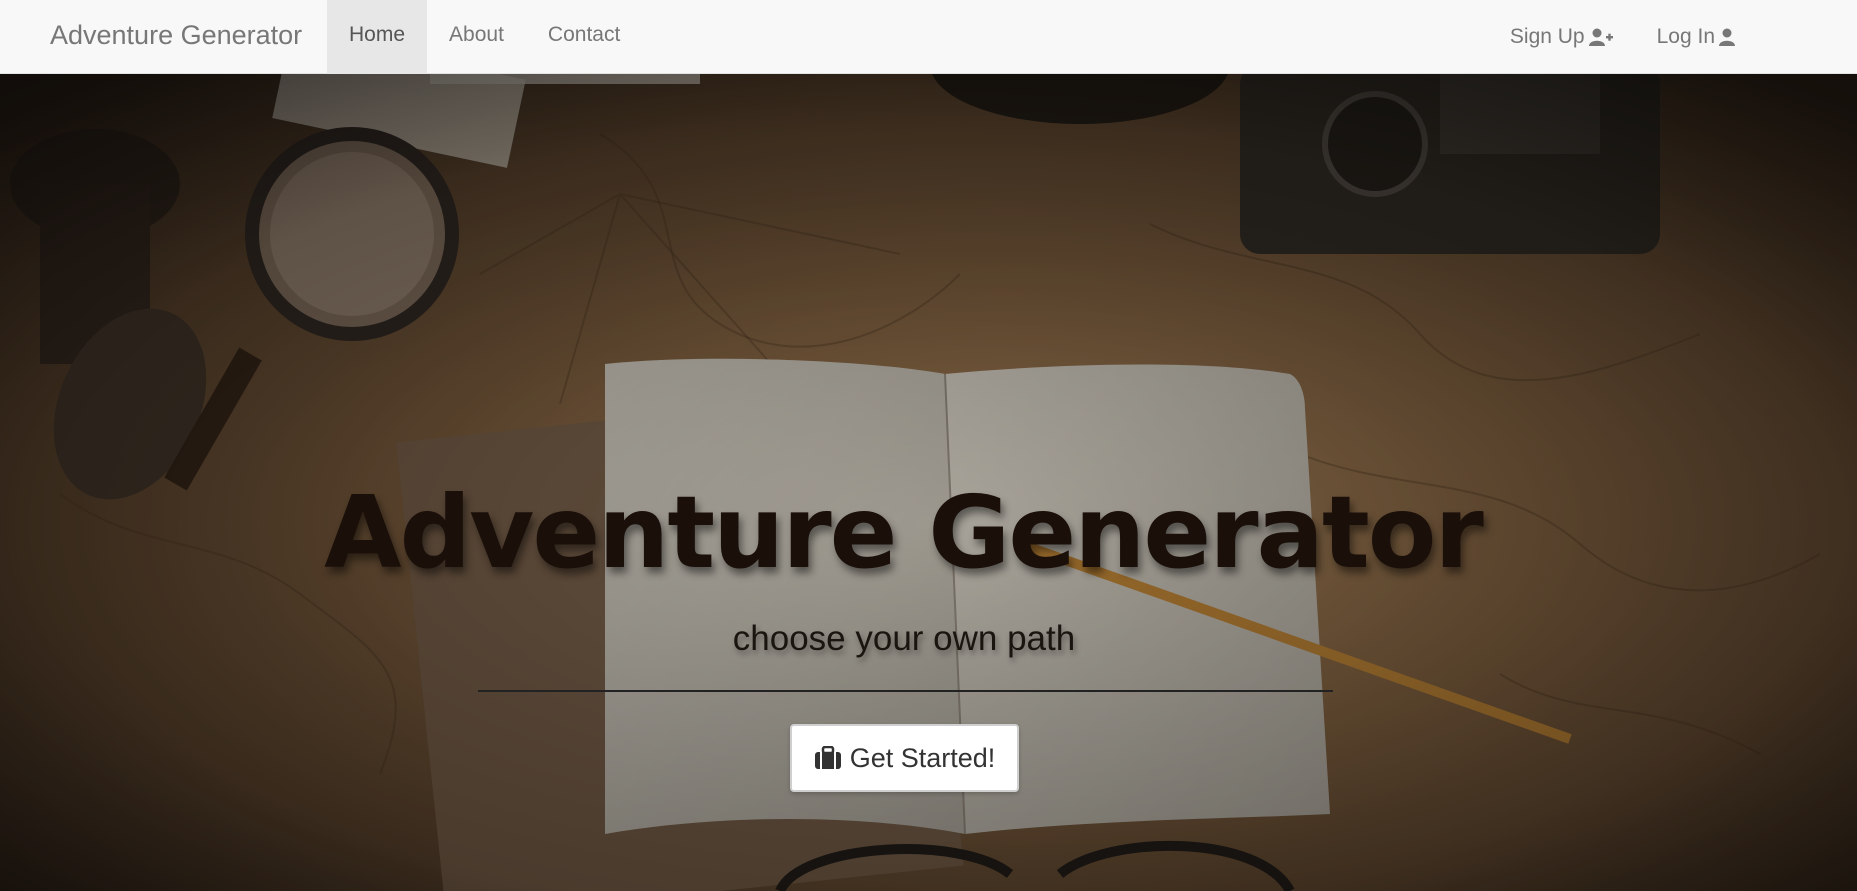 Image resolution: width=1857 pixels, height=891 pixels. I want to click on nav-contact: Contact, so click(584, 37).